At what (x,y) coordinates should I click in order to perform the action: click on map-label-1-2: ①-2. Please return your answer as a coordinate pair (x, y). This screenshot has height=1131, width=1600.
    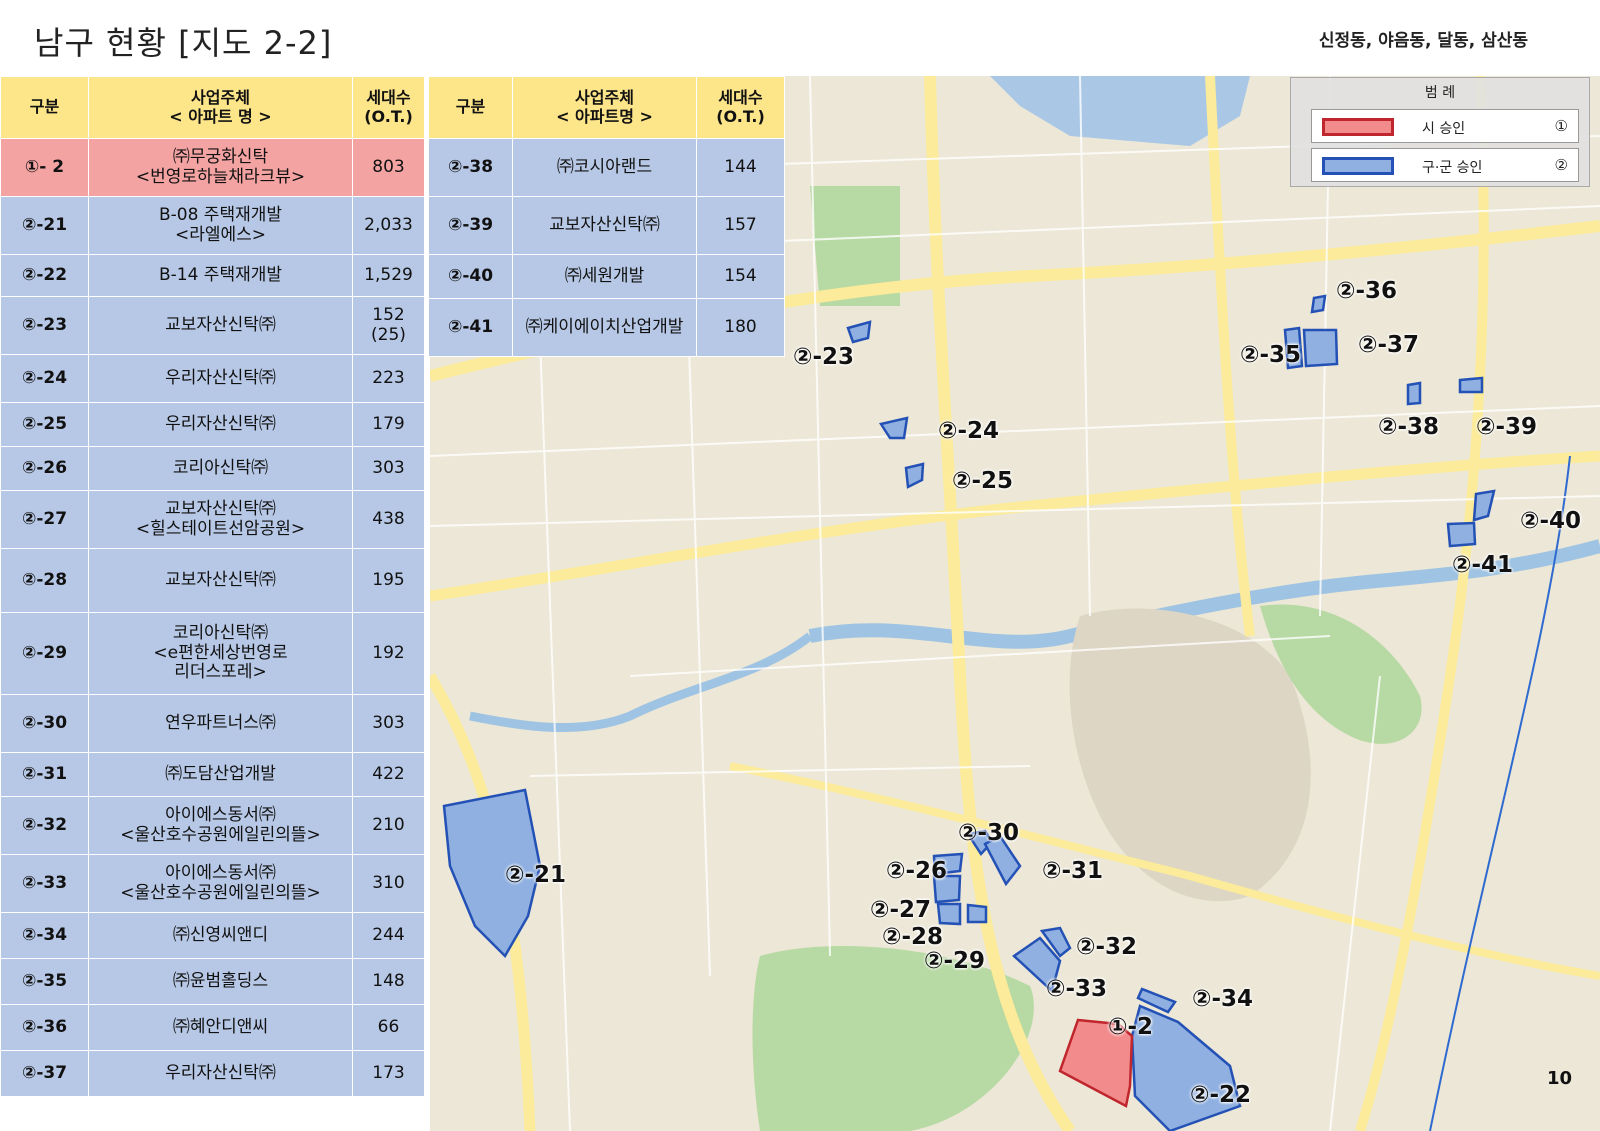
    Looking at the image, I should click on (1131, 1027).